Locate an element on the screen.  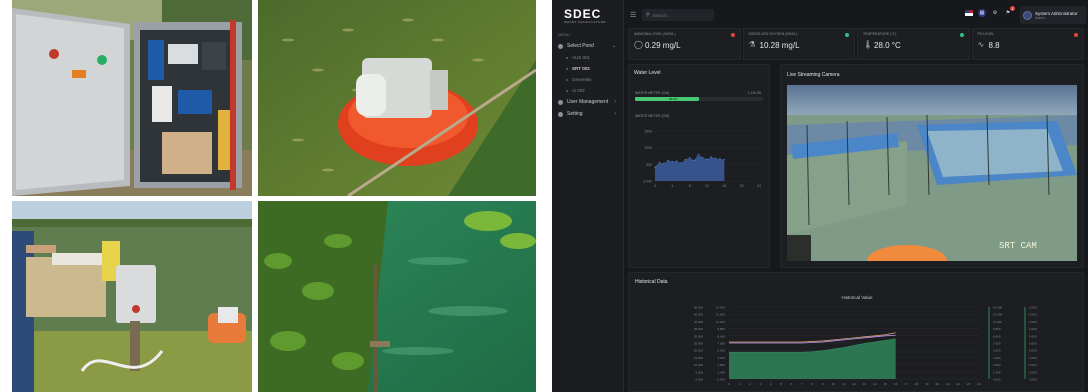
kpi-card-ph: PH LEVEL ∿ 8.8 is located at coordinates (1027, 44).